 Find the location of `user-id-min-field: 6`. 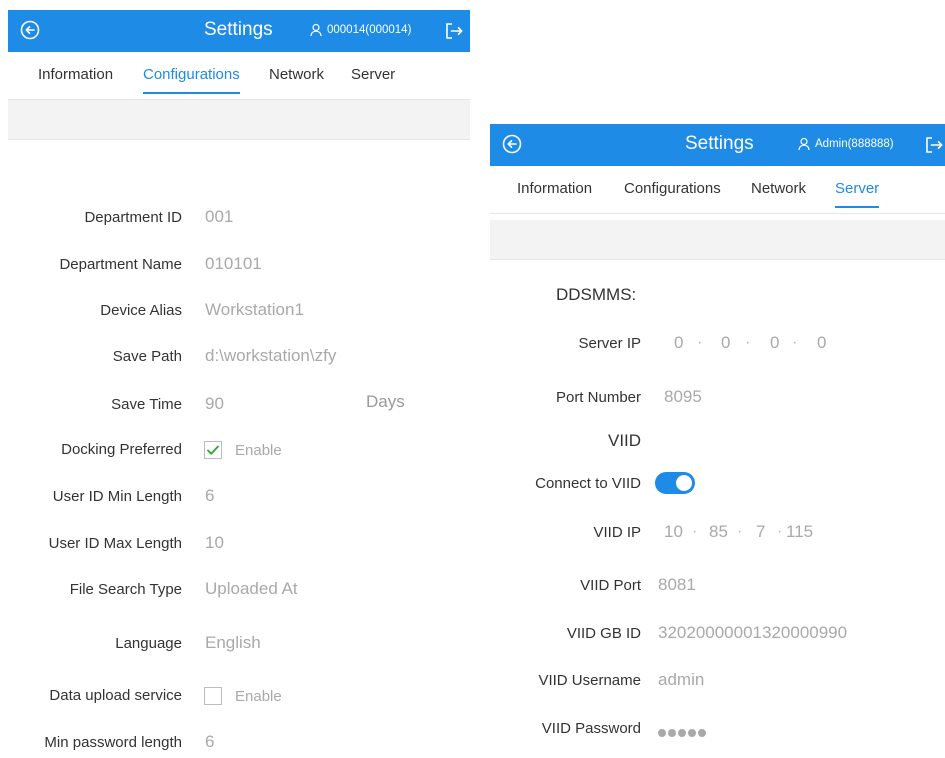

user-id-min-field: 6 is located at coordinates (209, 496).